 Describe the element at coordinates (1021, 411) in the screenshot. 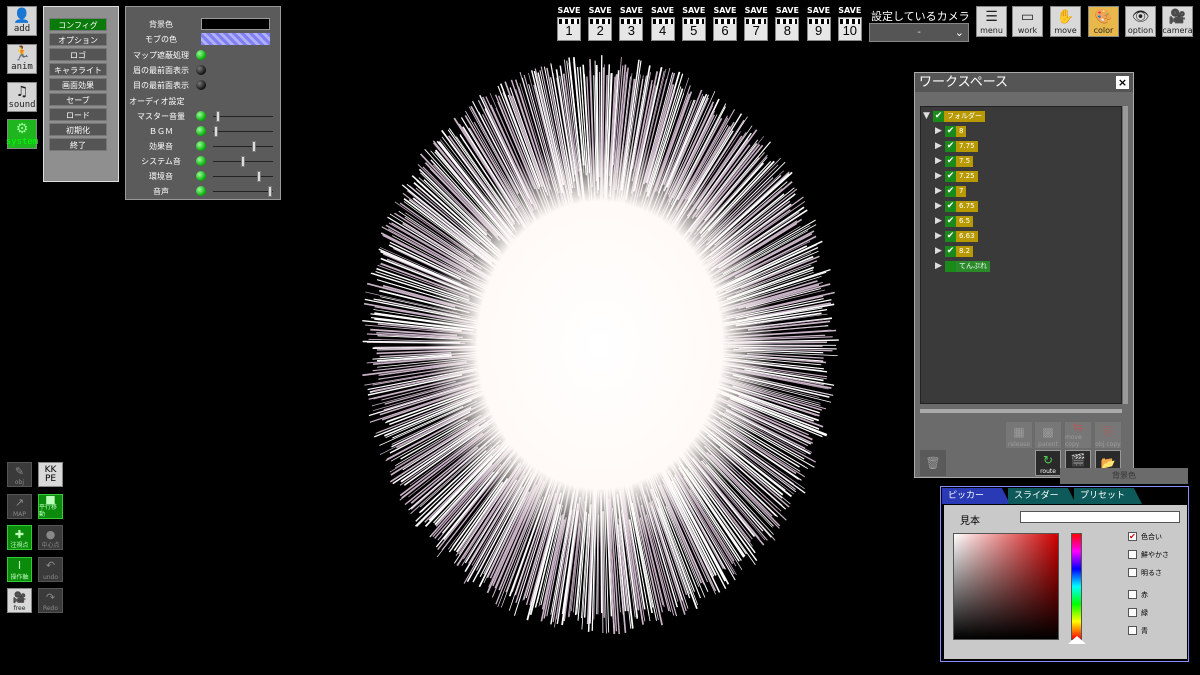

I see `workspace-hscrollbar` at that location.